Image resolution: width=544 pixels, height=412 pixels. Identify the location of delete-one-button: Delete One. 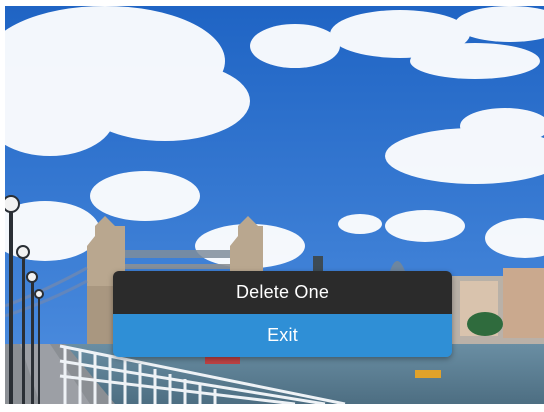
(282, 292).